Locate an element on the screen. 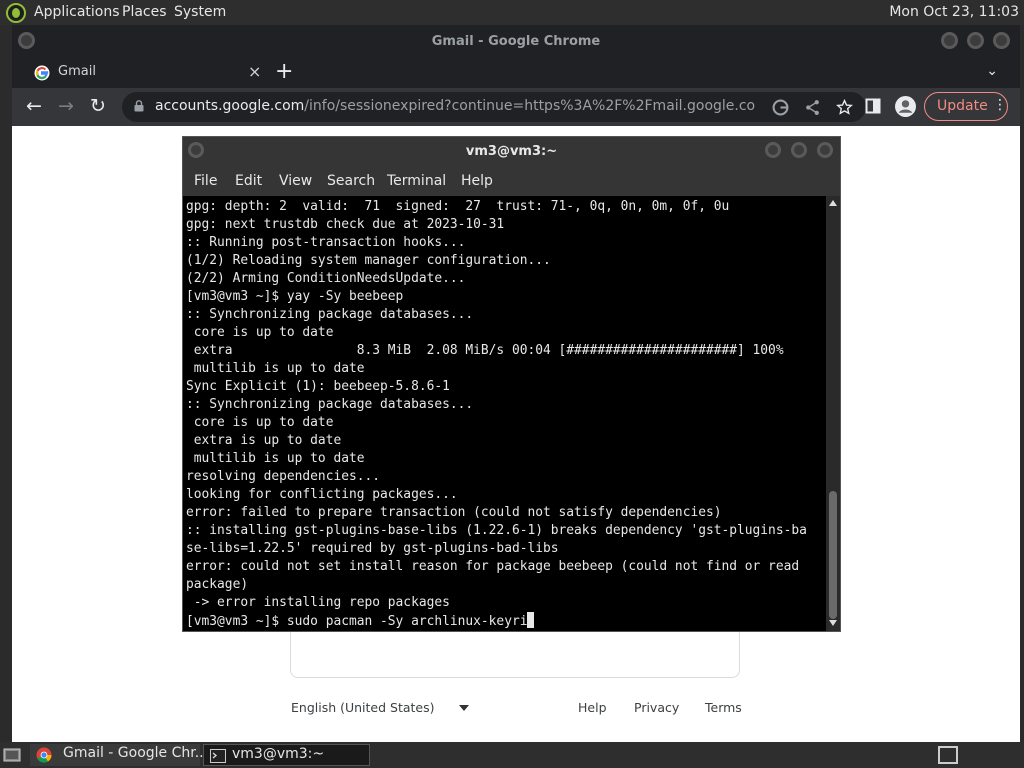  taskbar-item-terminal: vm3@vm3:~ is located at coordinates (286, 755).